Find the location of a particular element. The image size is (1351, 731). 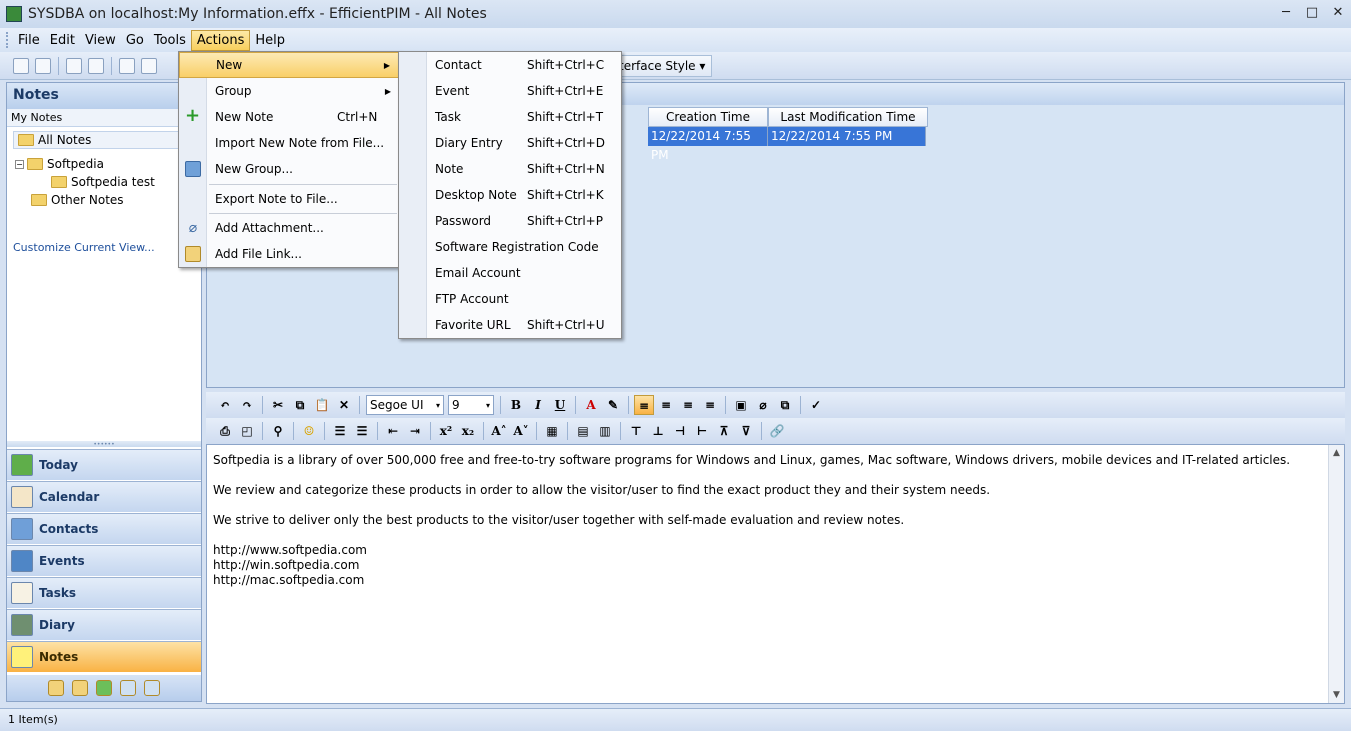

size-select: 9 ▾ is located at coordinates (471, 405).